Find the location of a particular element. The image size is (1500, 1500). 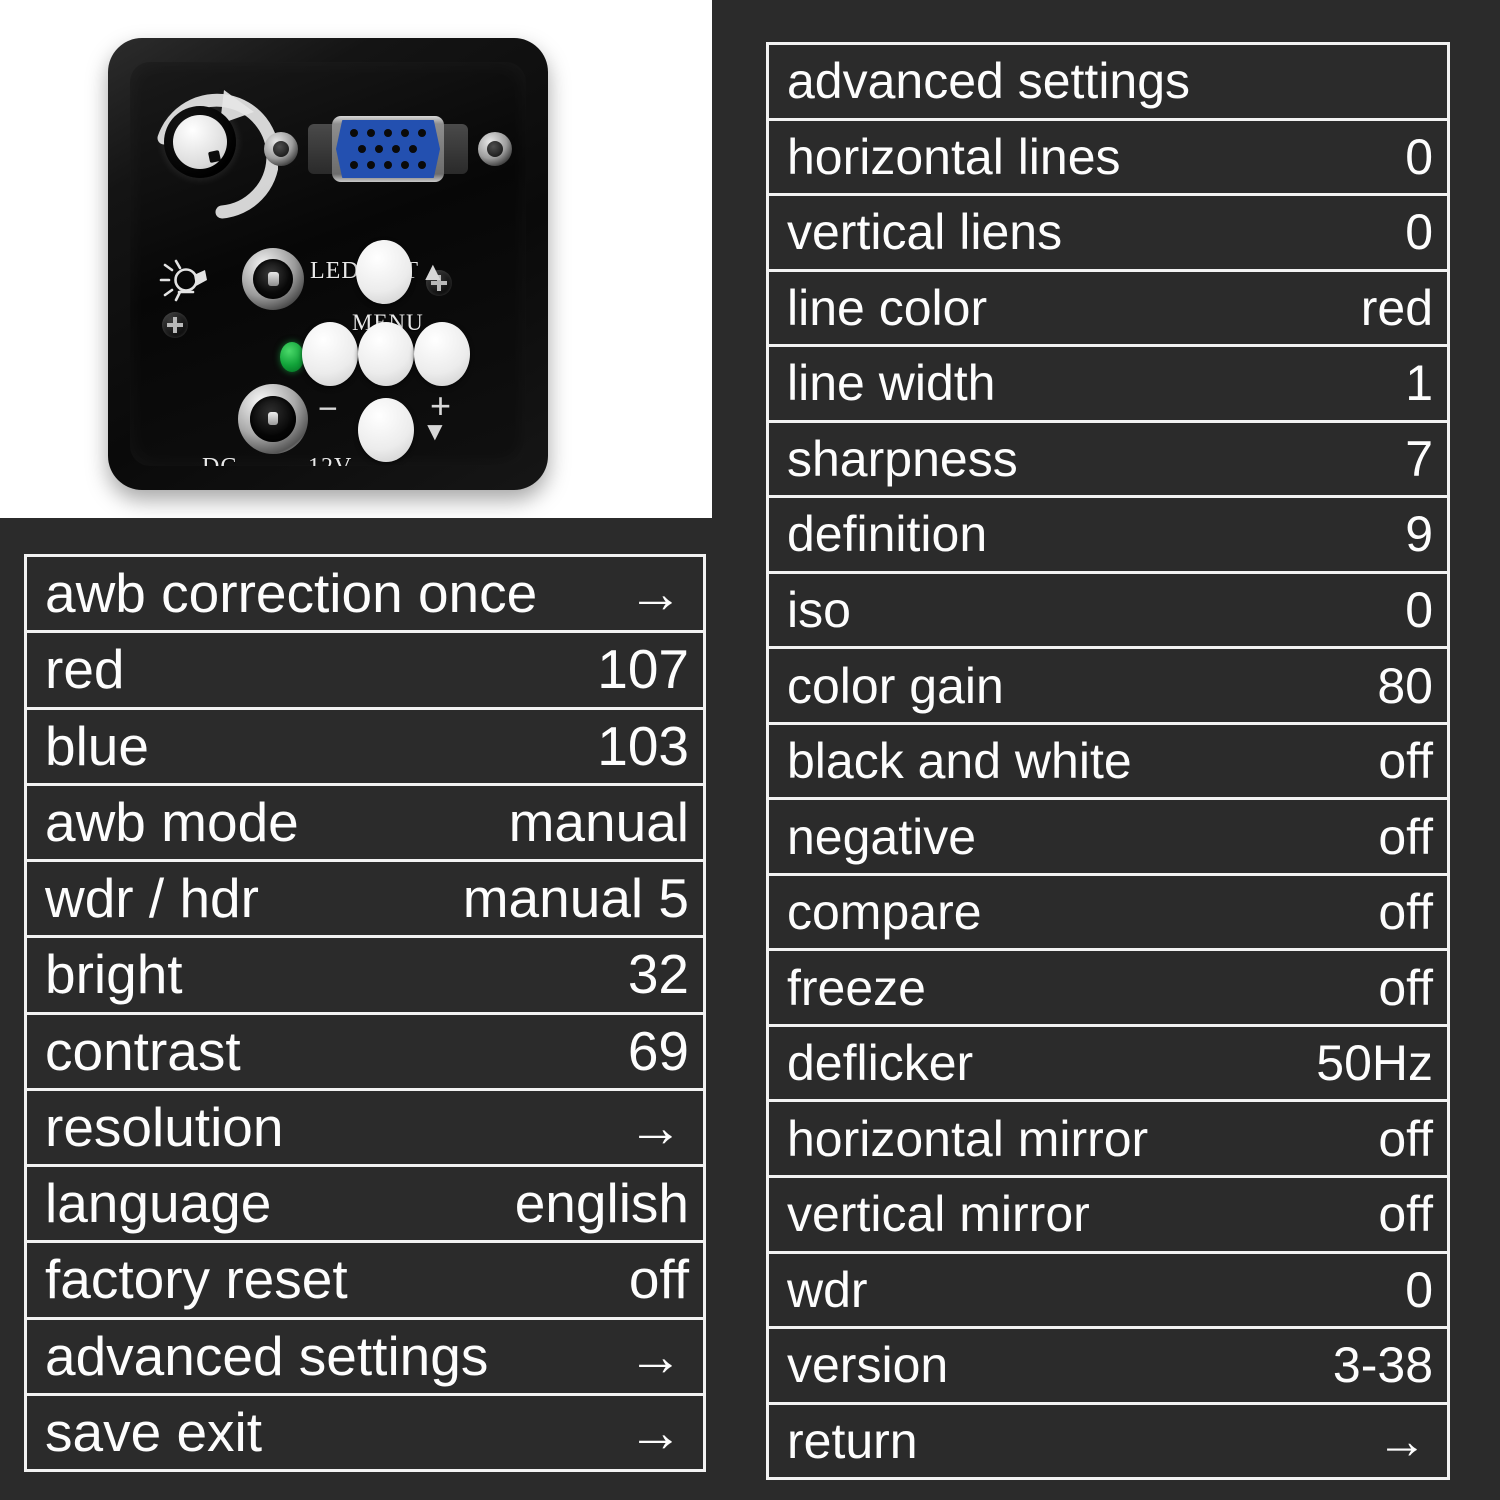

row-label: iso is located at coordinates (819, 609).